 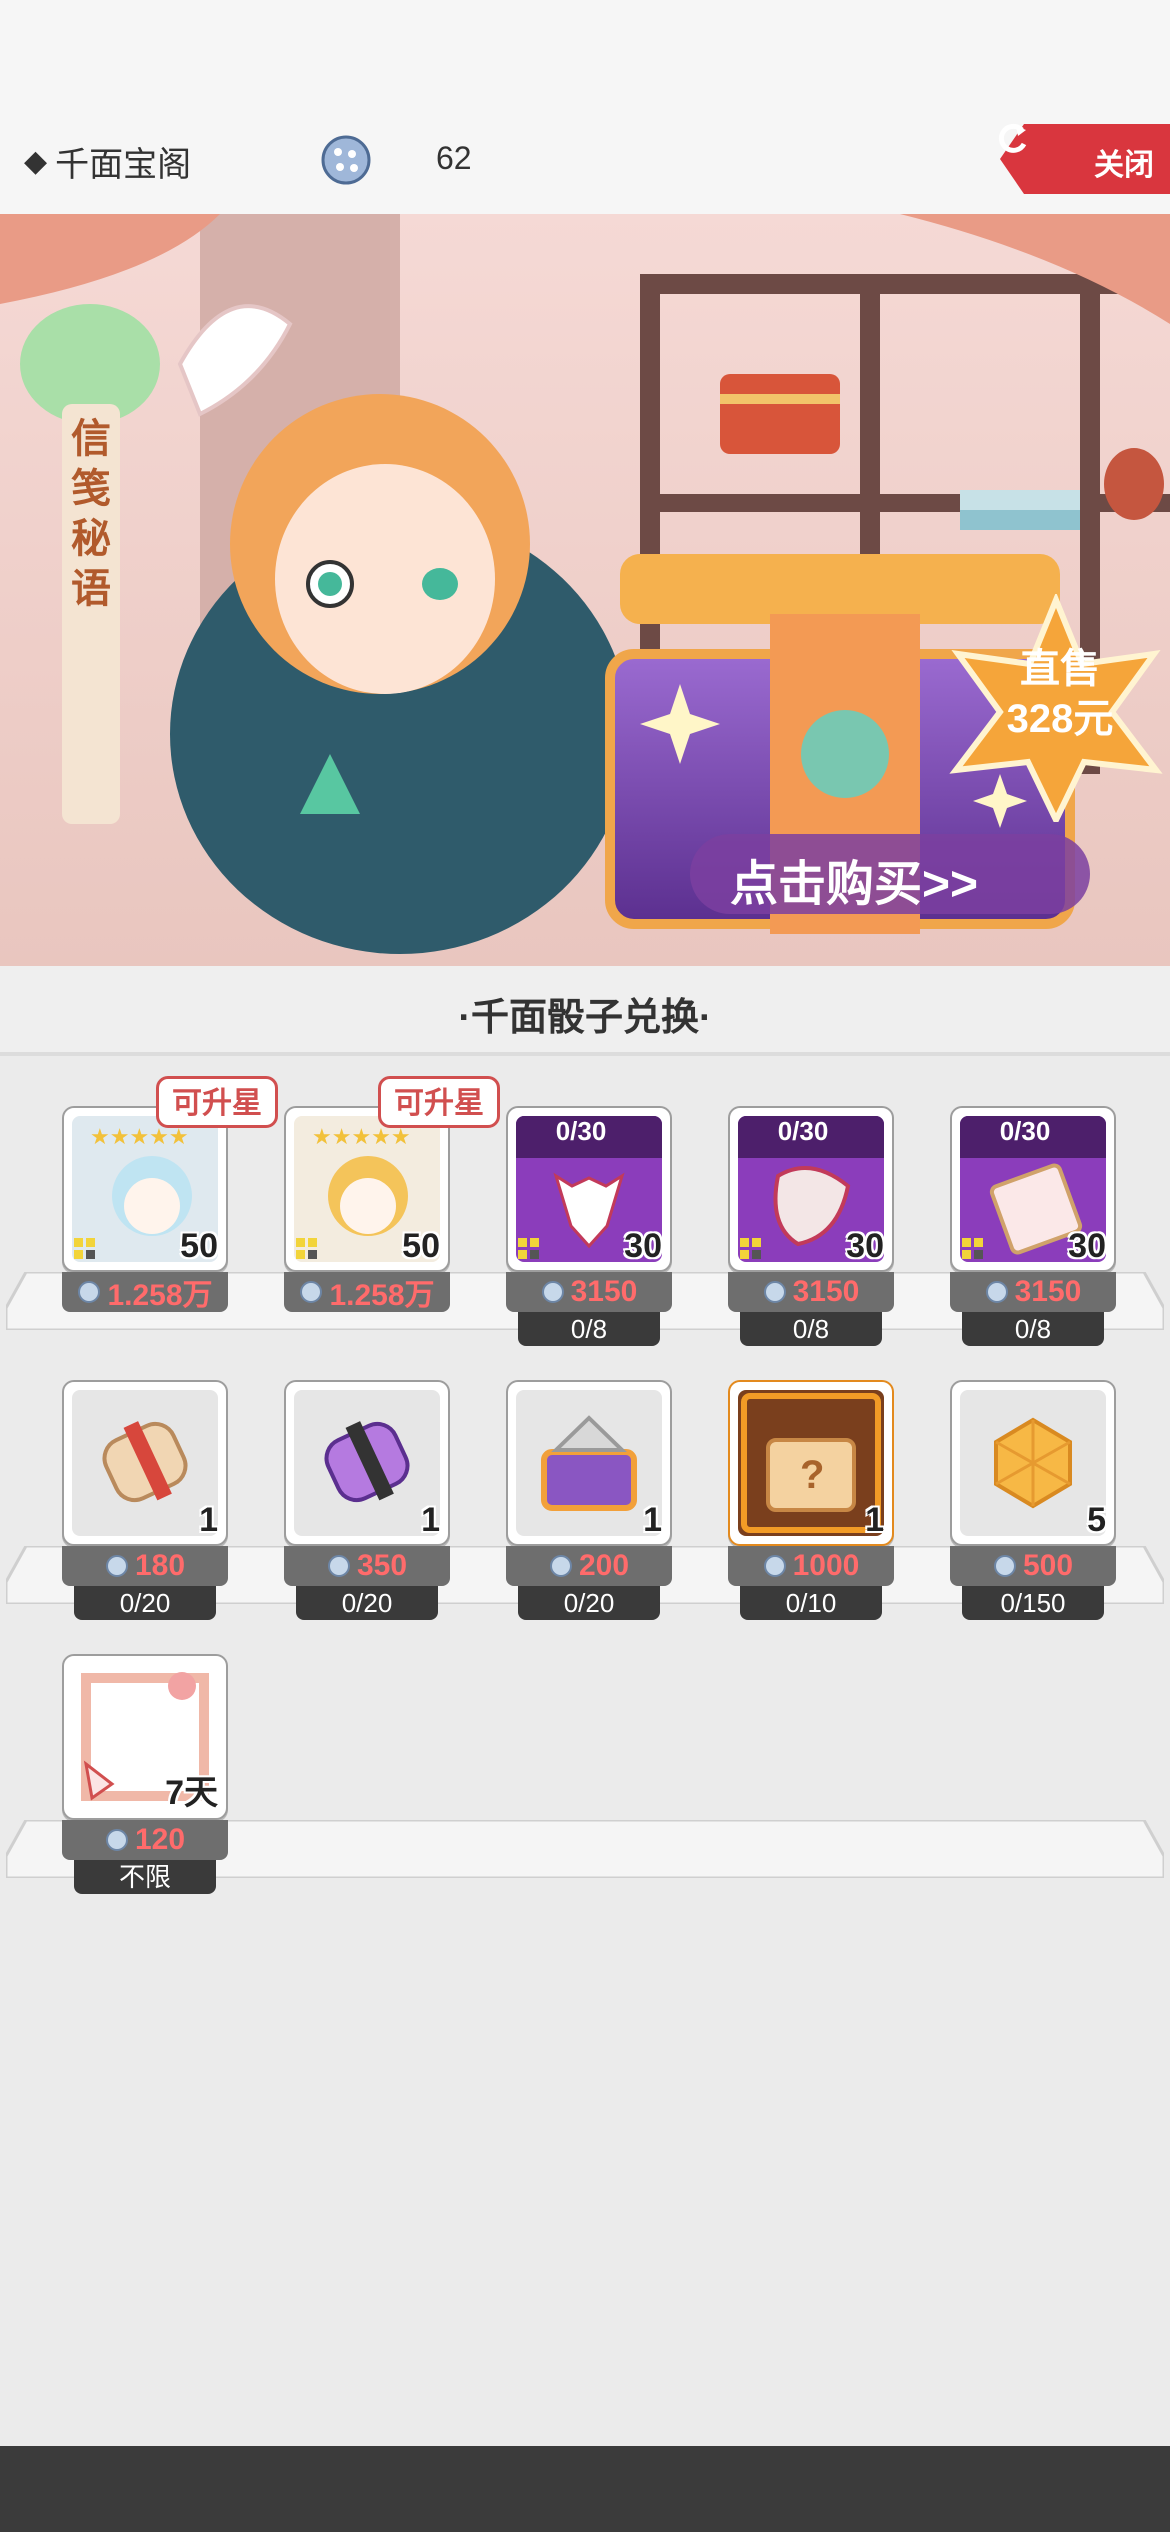 What do you see at coordinates (91, 514) in the screenshot?
I see `banner-tag: 信笺秘语` at bounding box center [91, 514].